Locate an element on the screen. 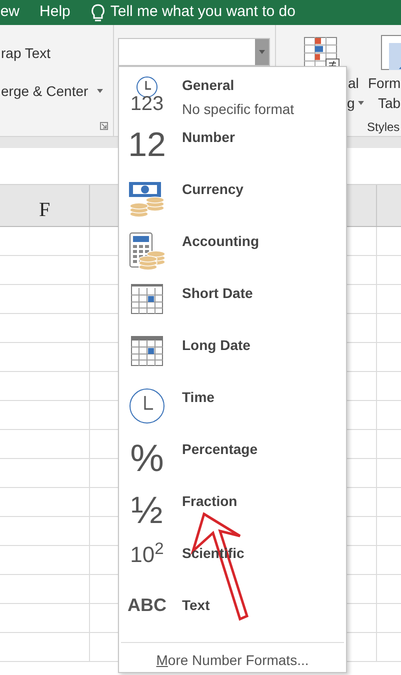  format-as-table-label: Tab is located at coordinates (389, 103).